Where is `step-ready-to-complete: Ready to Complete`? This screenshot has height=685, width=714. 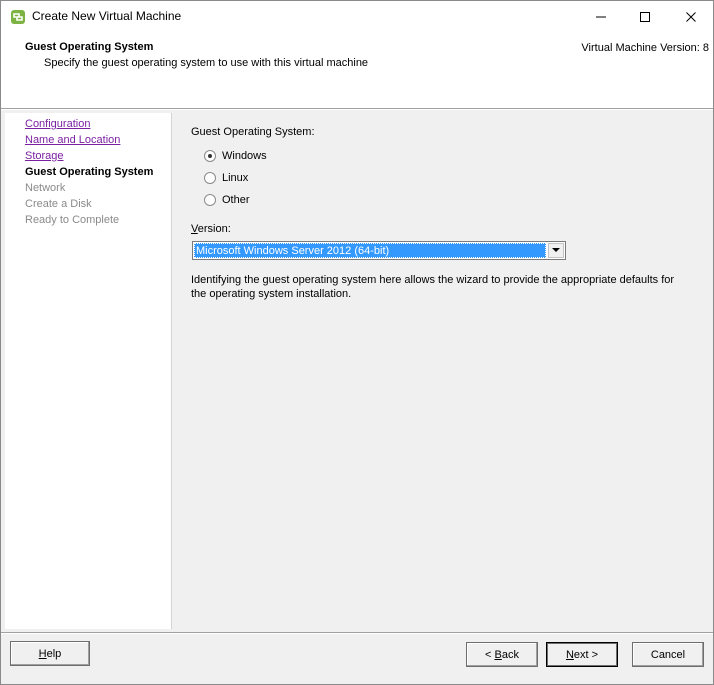 step-ready-to-complete: Ready to Complete is located at coordinates (72, 220).